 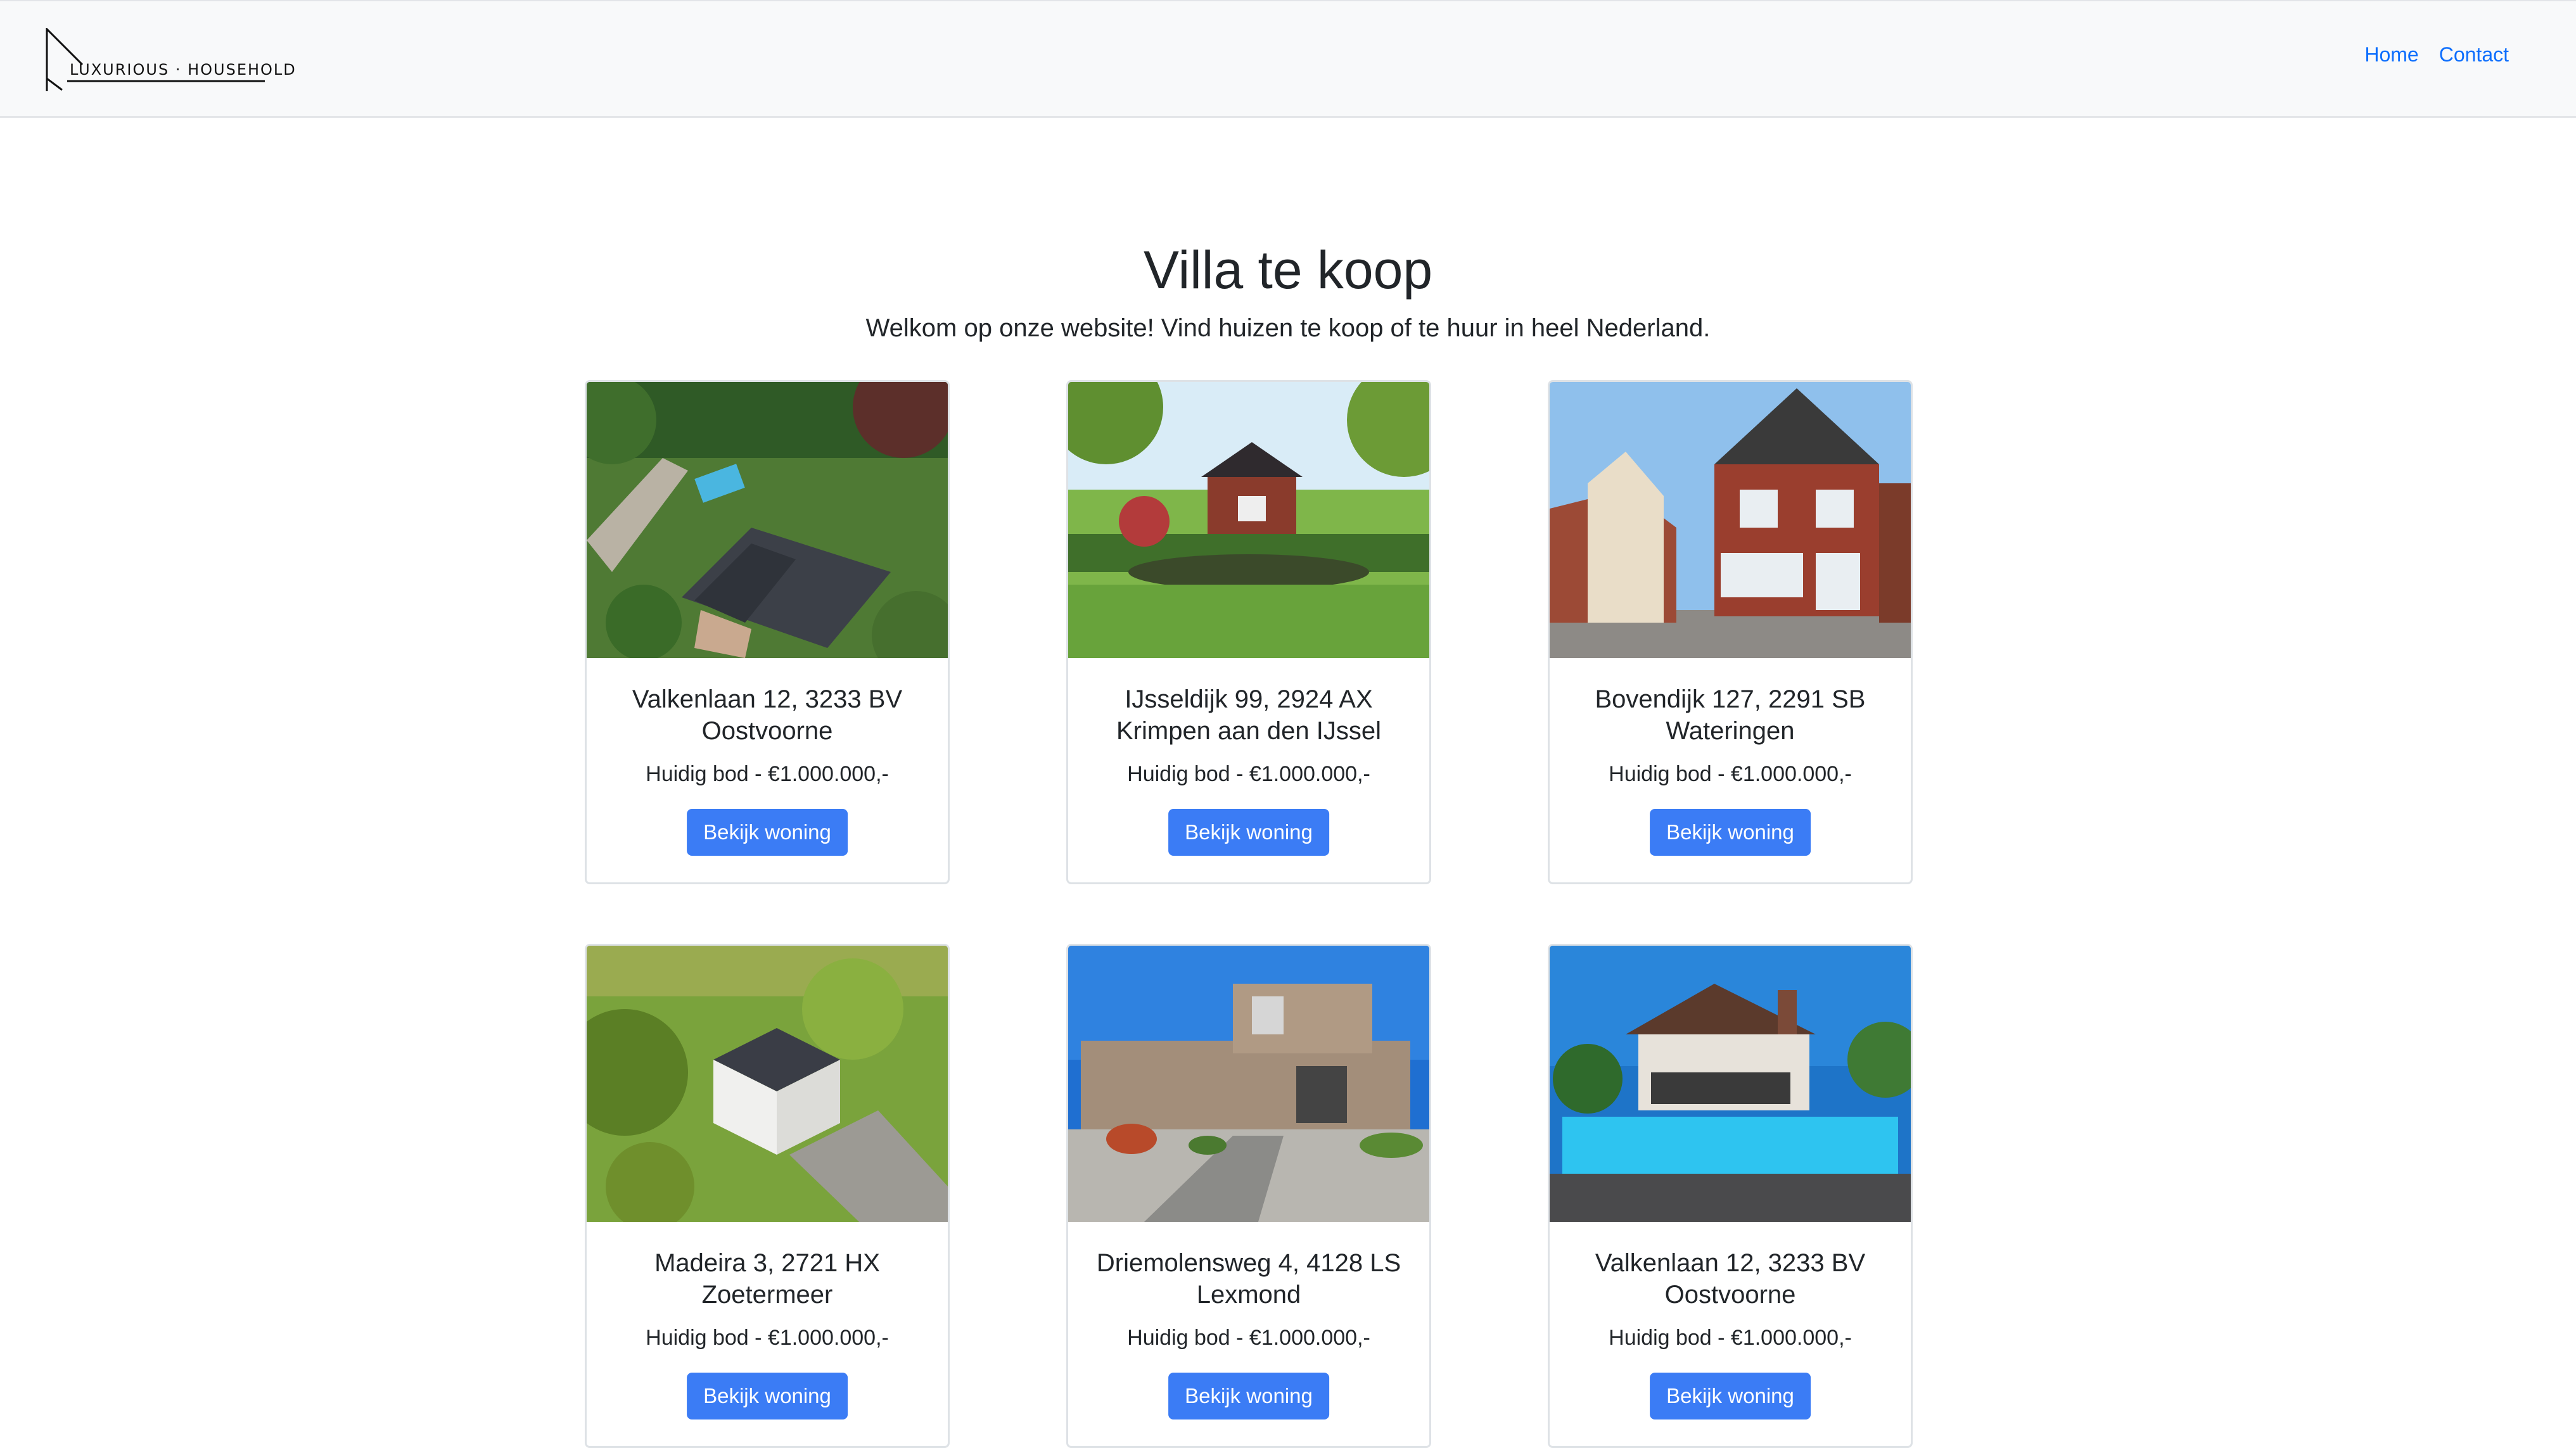 I want to click on nav-links: Home Contact, so click(x=2436, y=55).